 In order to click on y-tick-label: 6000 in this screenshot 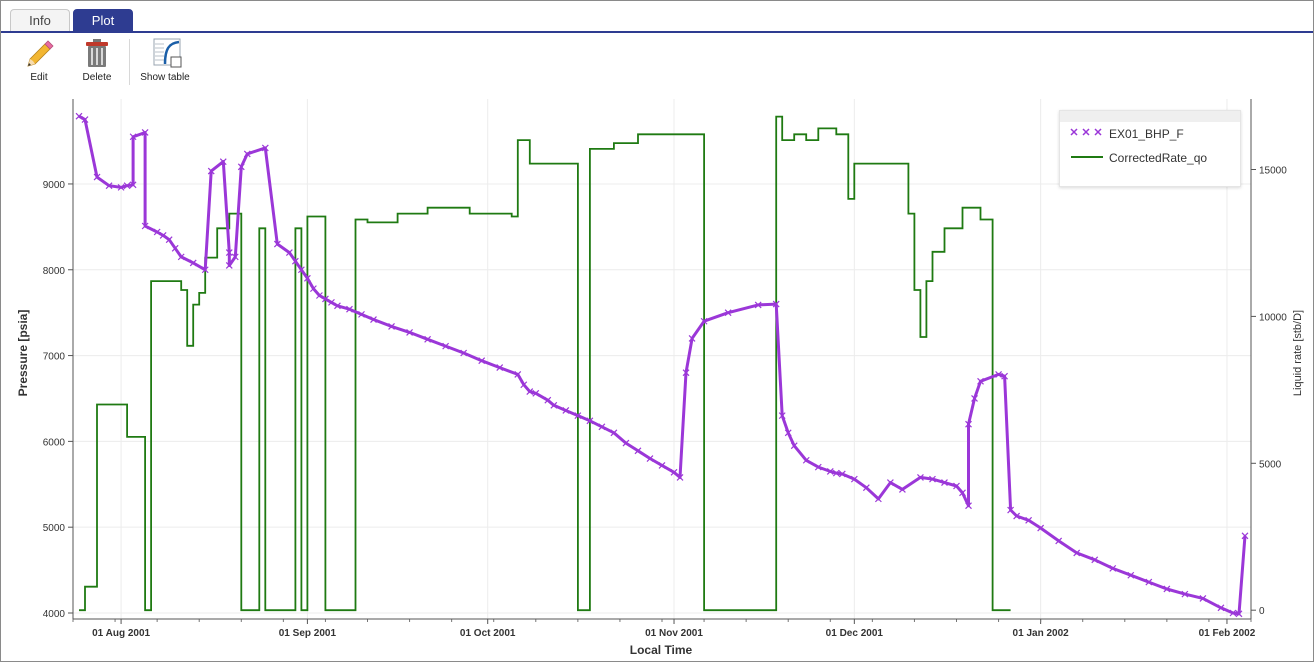, I will do `click(54, 442)`.